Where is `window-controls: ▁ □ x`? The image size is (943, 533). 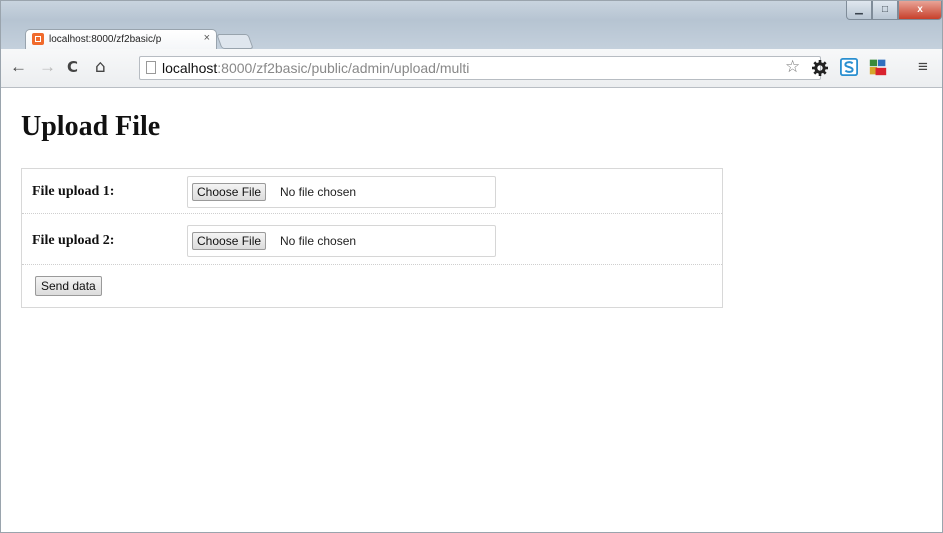
window-controls: ▁ □ x is located at coordinates (894, 11).